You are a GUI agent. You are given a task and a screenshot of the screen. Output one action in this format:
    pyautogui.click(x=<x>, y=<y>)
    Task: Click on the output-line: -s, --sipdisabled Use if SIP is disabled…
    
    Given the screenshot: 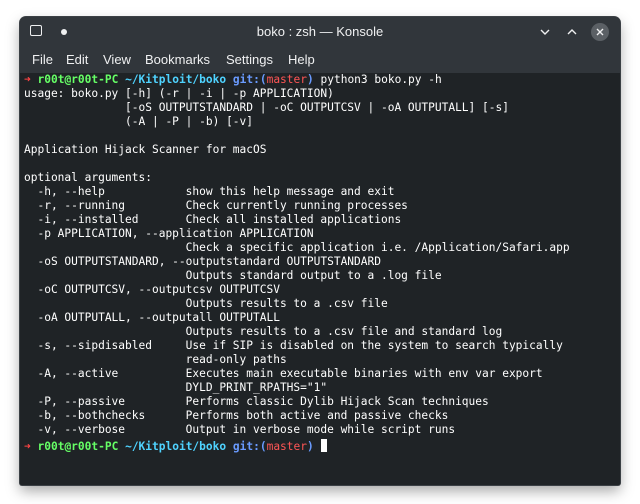 What is the action you would take?
    pyautogui.click(x=293, y=345)
    